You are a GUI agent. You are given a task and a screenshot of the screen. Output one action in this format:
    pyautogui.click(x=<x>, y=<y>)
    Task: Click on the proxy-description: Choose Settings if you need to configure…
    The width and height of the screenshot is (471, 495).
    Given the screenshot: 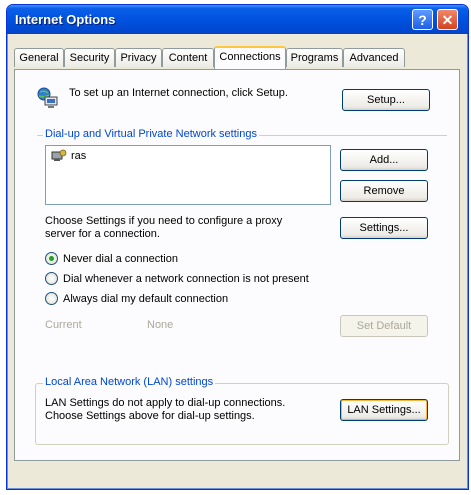 What is the action you would take?
    pyautogui.click(x=164, y=227)
    